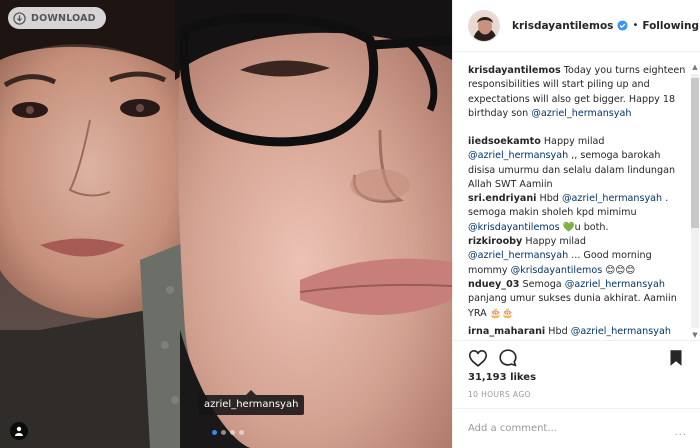 The width and height of the screenshot is (700, 448). I want to click on comment-item: irna_maharani Hbd @azriel_hermansyah, so click(577, 332).